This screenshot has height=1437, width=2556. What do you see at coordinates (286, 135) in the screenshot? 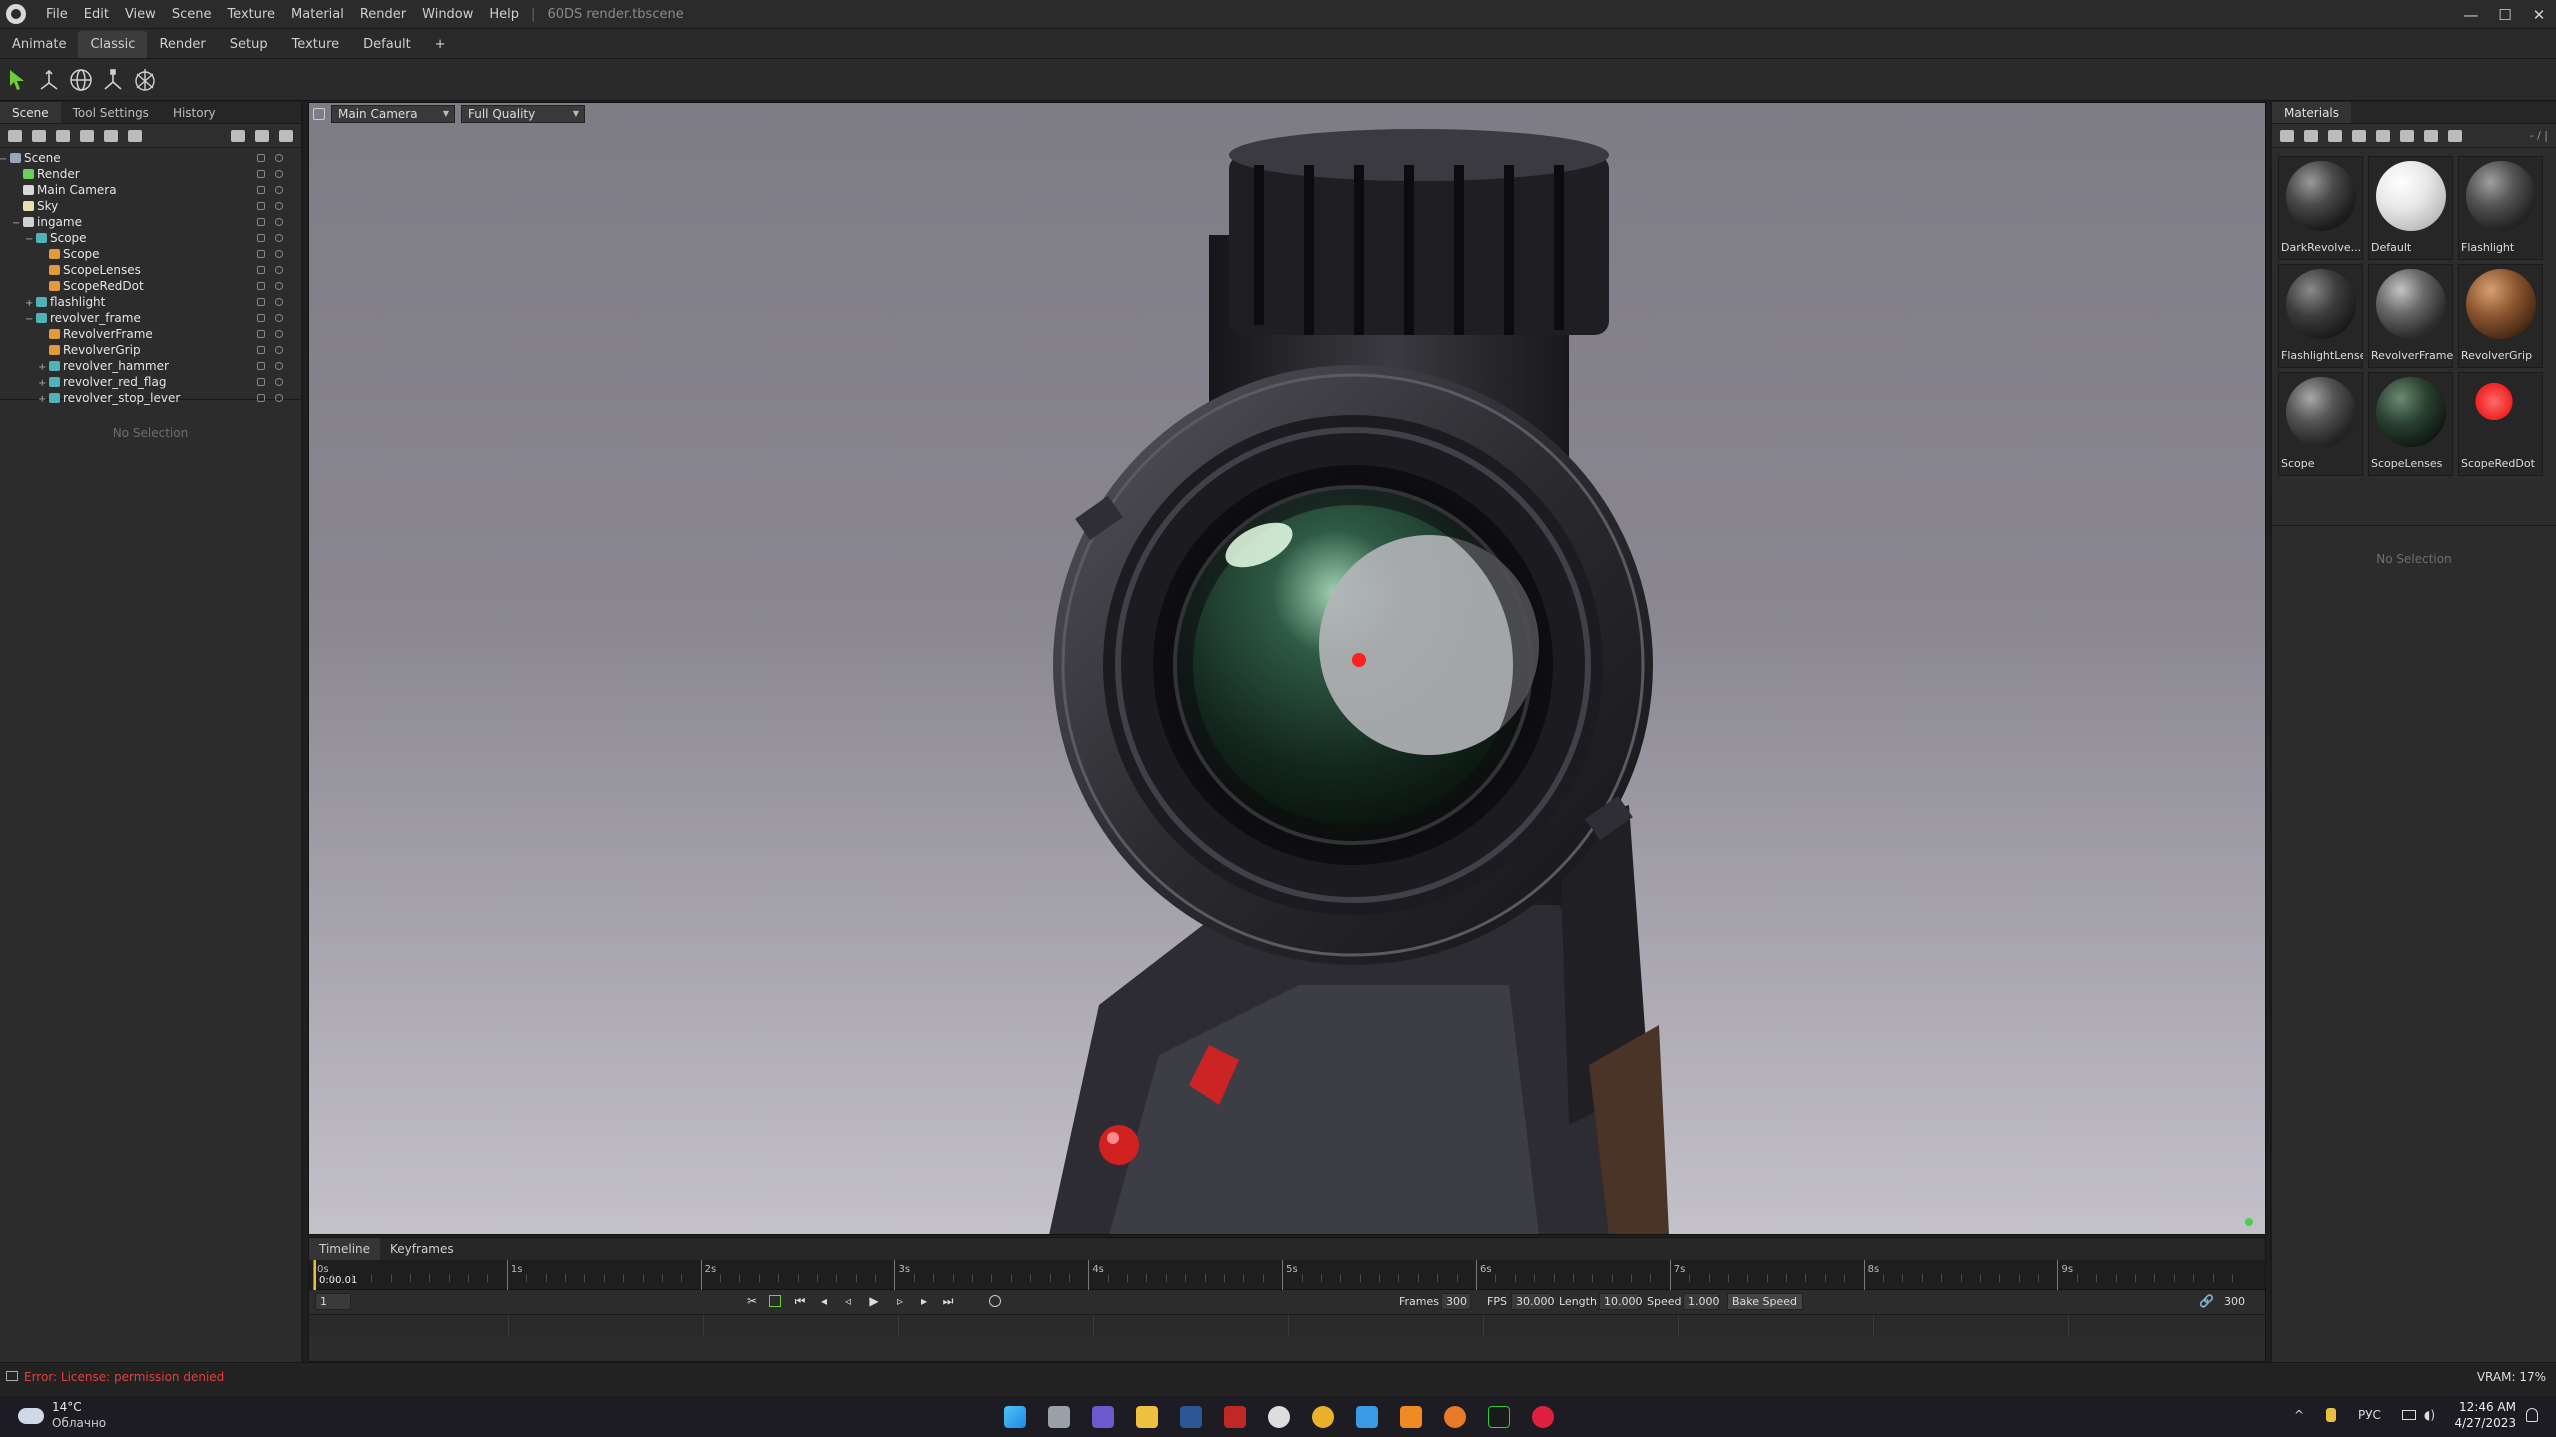
I see `delete-icon` at bounding box center [286, 135].